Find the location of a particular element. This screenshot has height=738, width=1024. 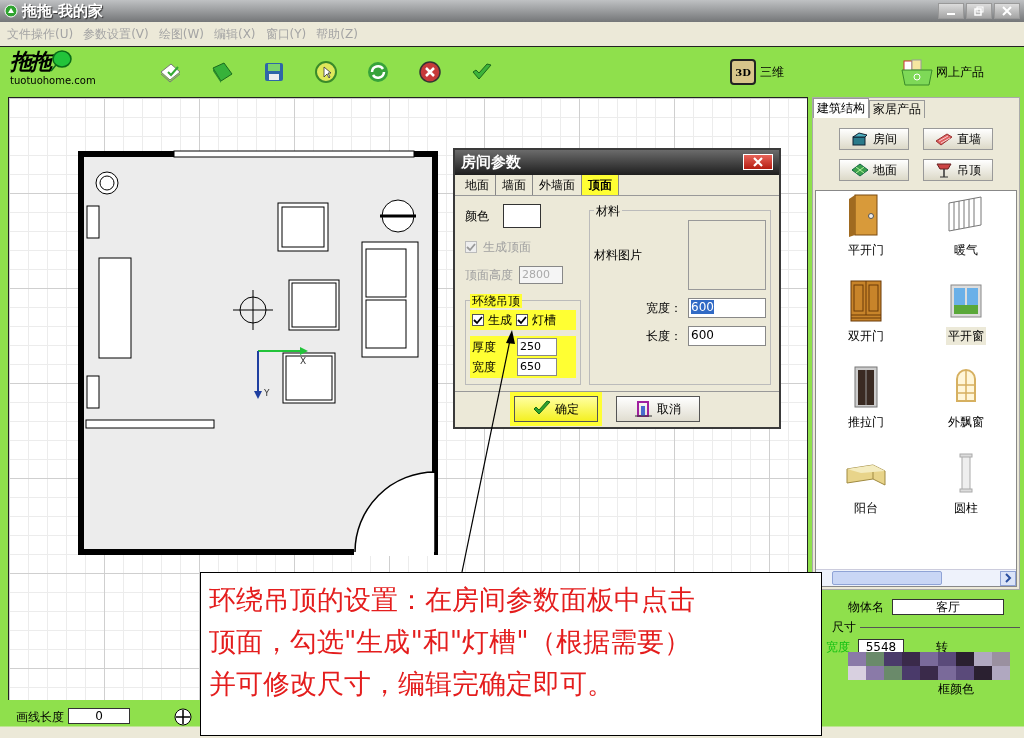

dialog-tab: 墙面 is located at coordinates (514, 184).